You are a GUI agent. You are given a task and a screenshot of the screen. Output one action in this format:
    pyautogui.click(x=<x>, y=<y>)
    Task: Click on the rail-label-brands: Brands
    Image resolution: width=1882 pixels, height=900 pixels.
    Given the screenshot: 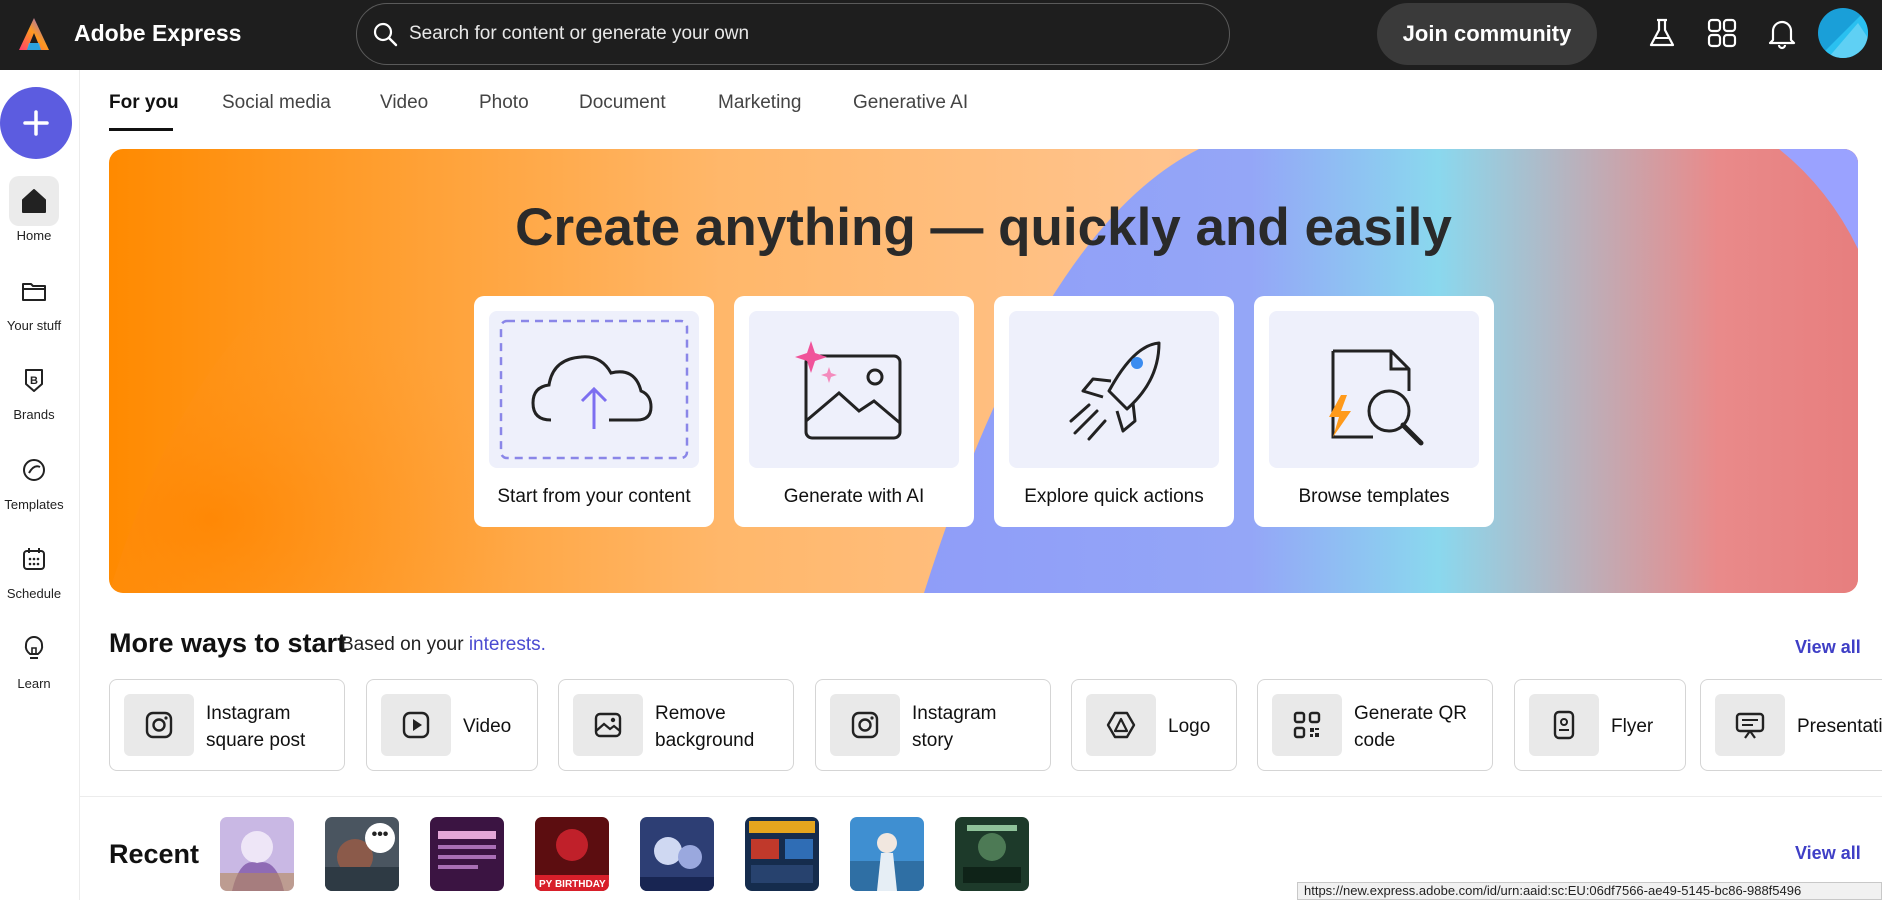 What is the action you would take?
    pyautogui.click(x=34, y=414)
    